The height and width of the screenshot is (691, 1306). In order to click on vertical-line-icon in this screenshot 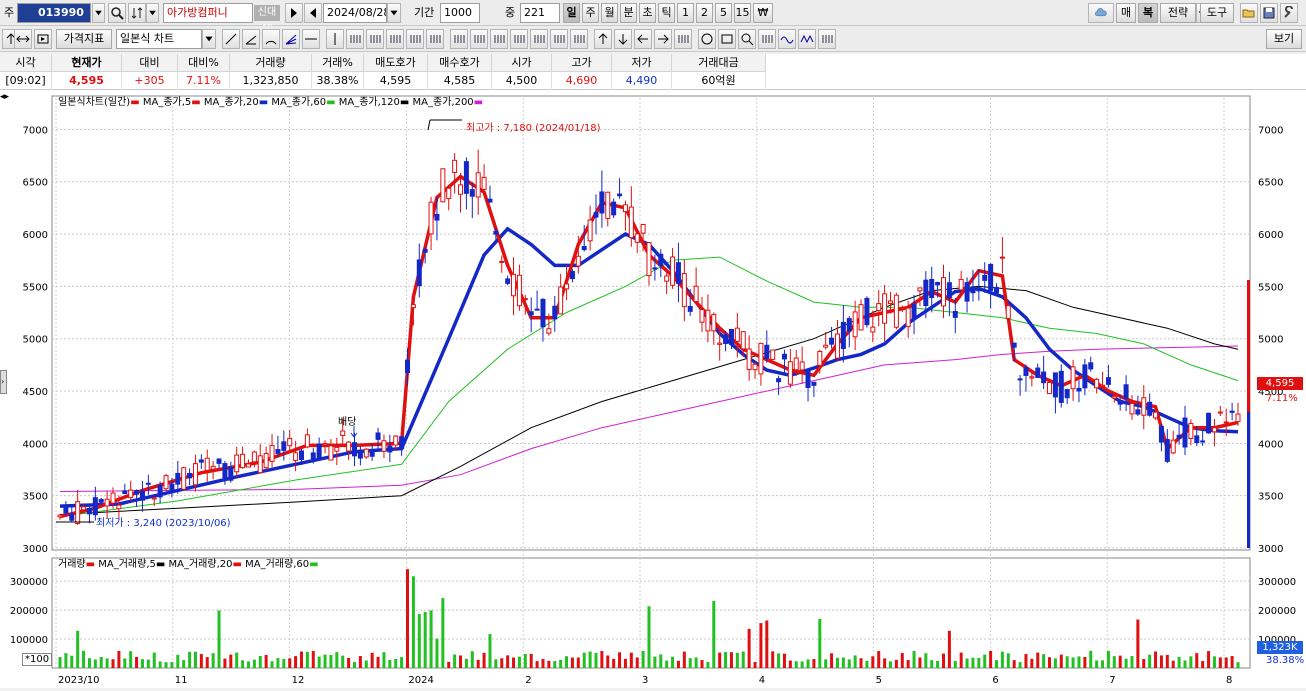, I will do `click(335, 39)`.